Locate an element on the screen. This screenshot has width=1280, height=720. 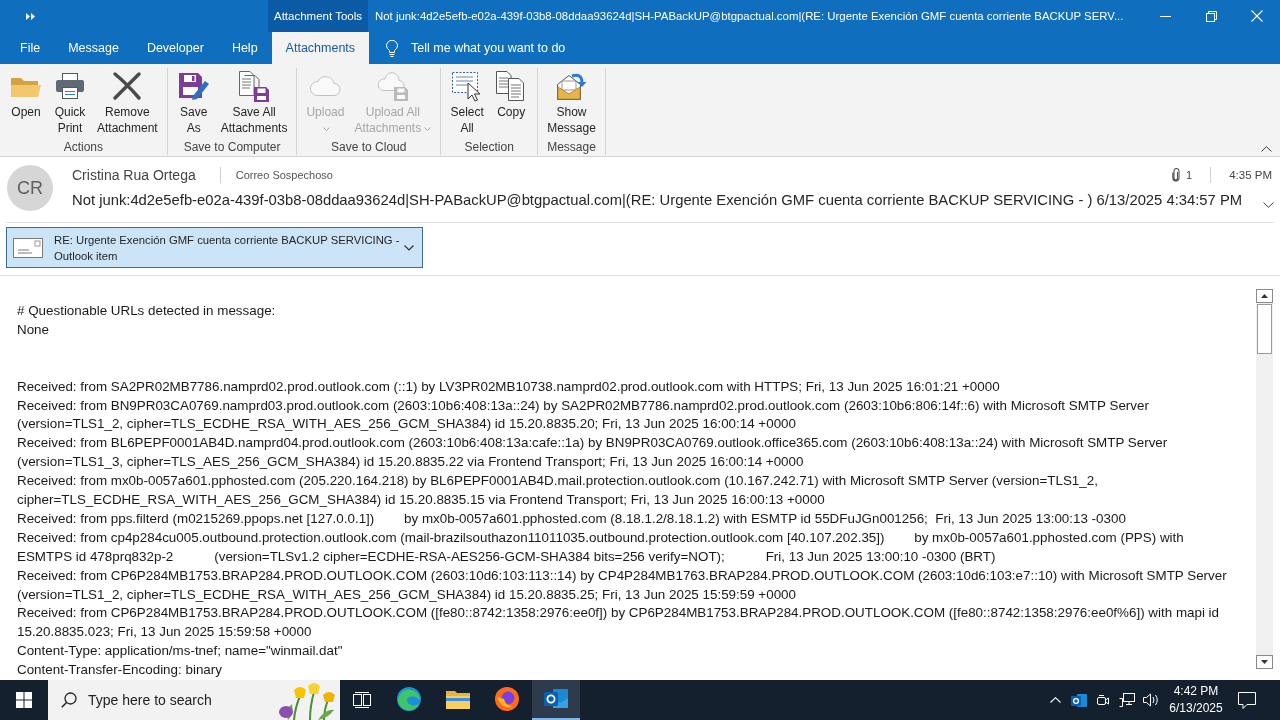
message-text: Received: from CP6P284MB1753.BRAP284.PROD.OUTLOOK.COM ([fe80::8742:1358:2976:ee0f]) by CP6P284MB1753.BRAP284.PROD.OUTLOOK.COM ([fe80::8742:1358:2976:ee0f%6]) with mapi id 15.20.8835.023; Fri, 13 Jun 2025 15:59:58 +0000 is located at coordinates (619, 623).